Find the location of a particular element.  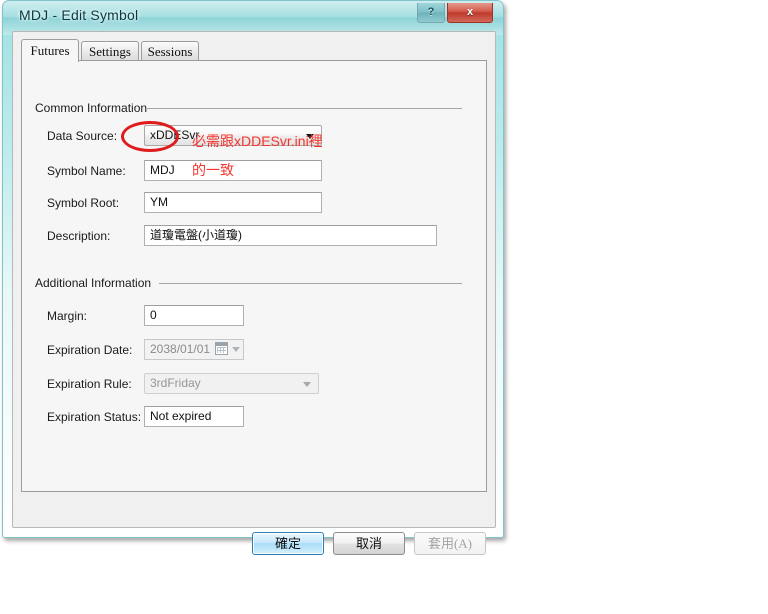

annotation-line-1: 必需跟xDDESvr.ini裡 is located at coordinates (257, 141).